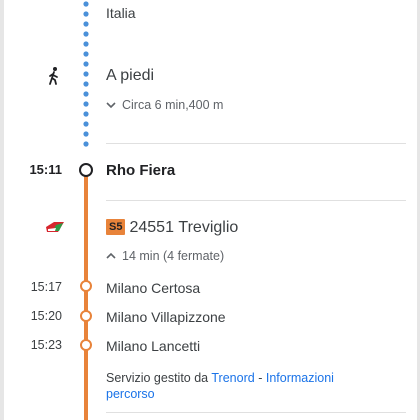 This screenshot has width=420, height=420. What do you see at coordinates (140, 170) in the screenshot?
I see `station-name: Rho Fiera` at bounding box center [140, 170].